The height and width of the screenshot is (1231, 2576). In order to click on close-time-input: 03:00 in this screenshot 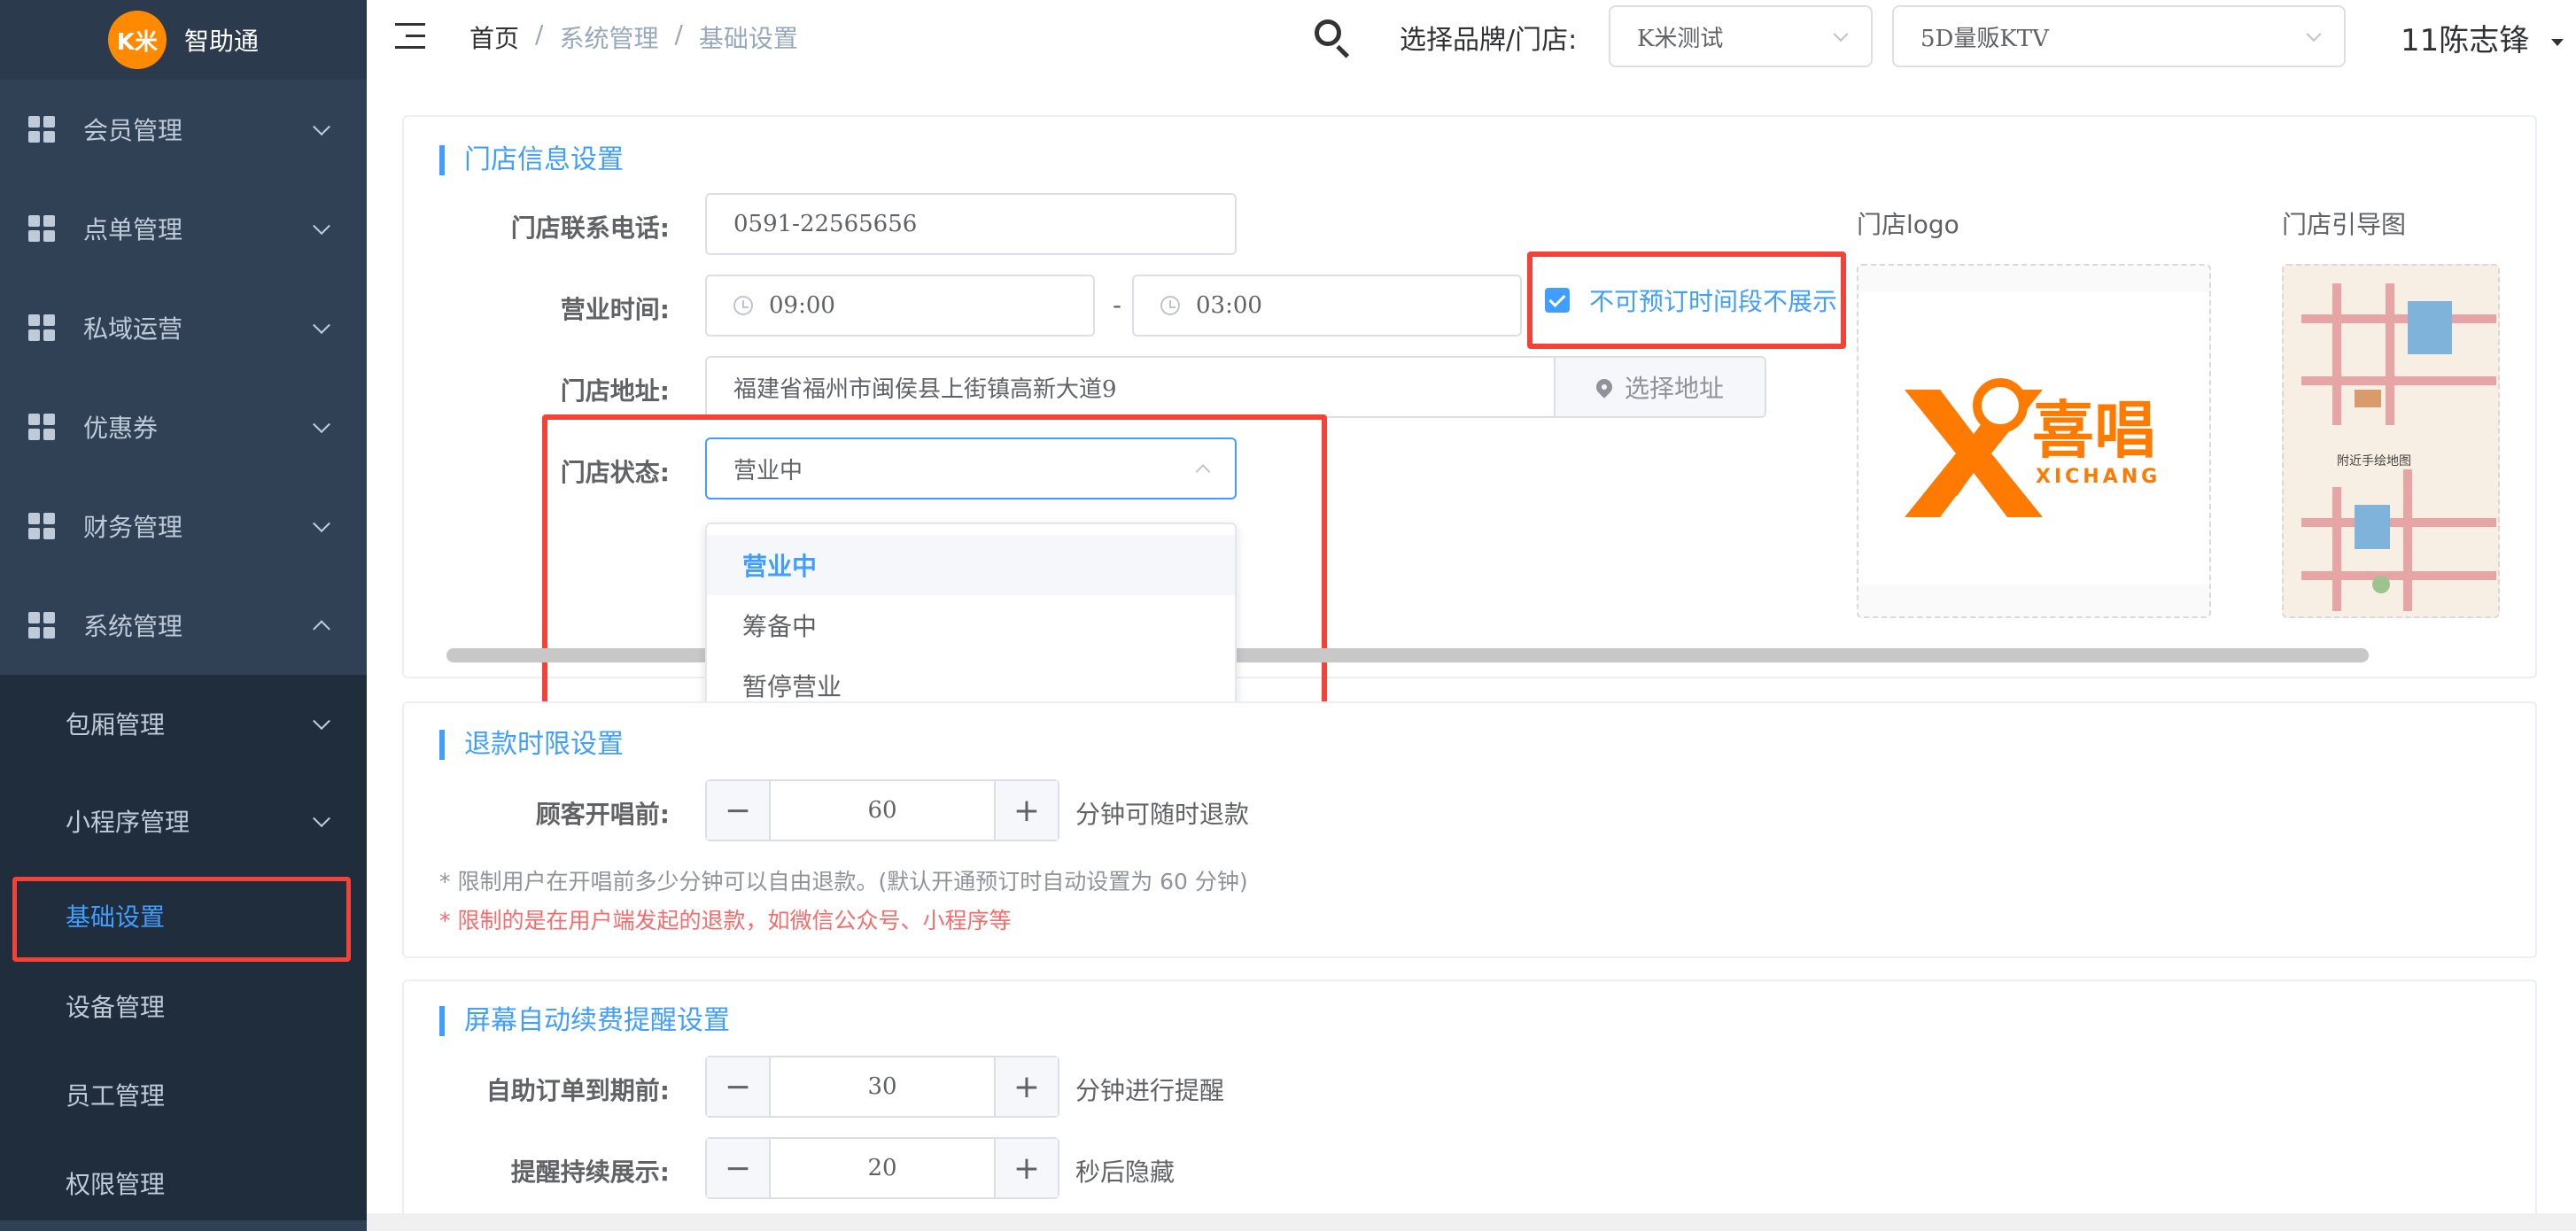, I will do `click(1327, 306)`.